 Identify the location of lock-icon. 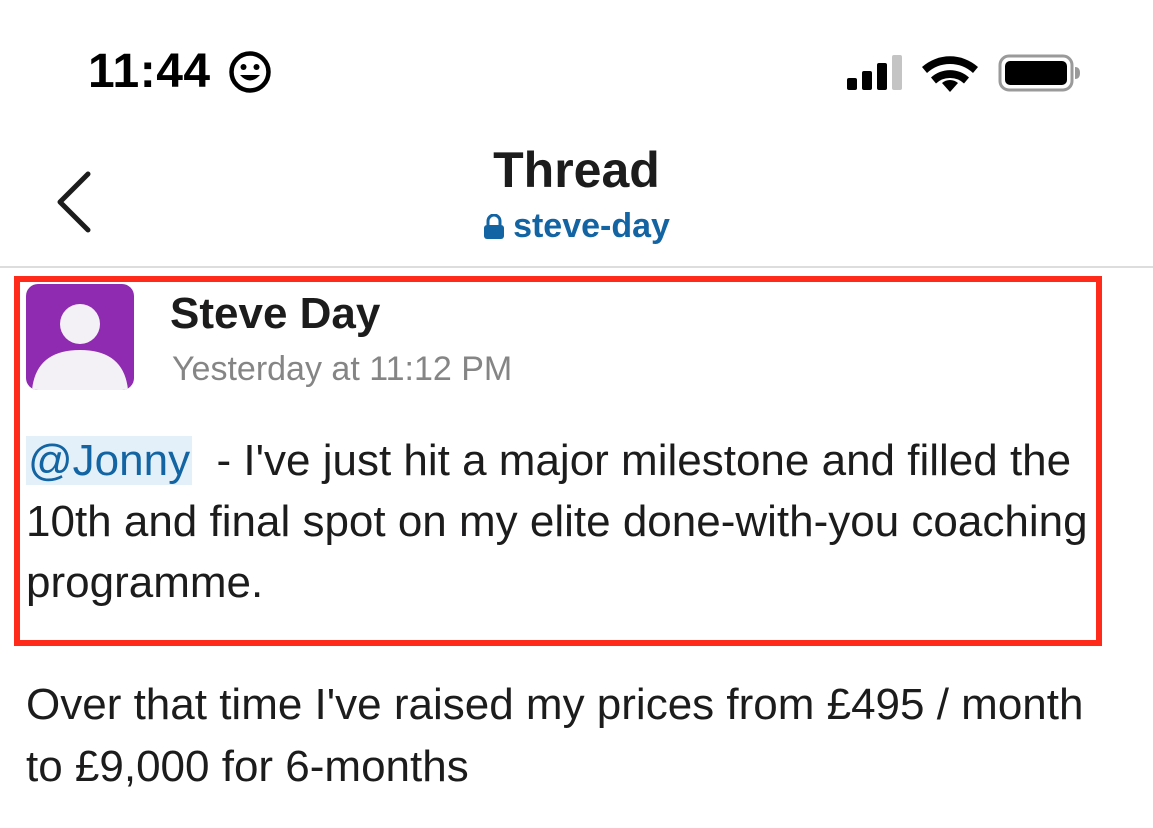
(494, 226).